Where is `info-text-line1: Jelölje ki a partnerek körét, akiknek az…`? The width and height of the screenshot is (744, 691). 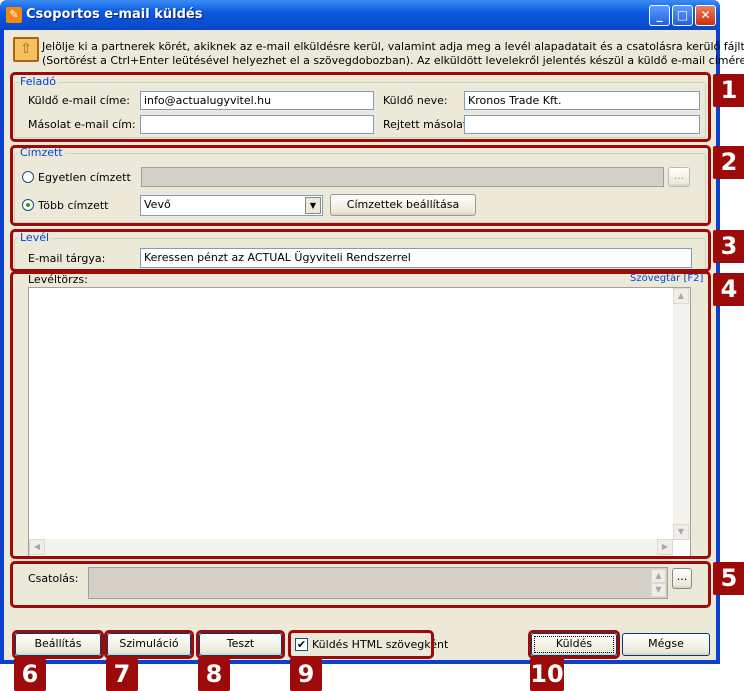 info-text-line1: Jelölje ki a partnerek körét, akiknek az… is located at coordinates (393, 46).